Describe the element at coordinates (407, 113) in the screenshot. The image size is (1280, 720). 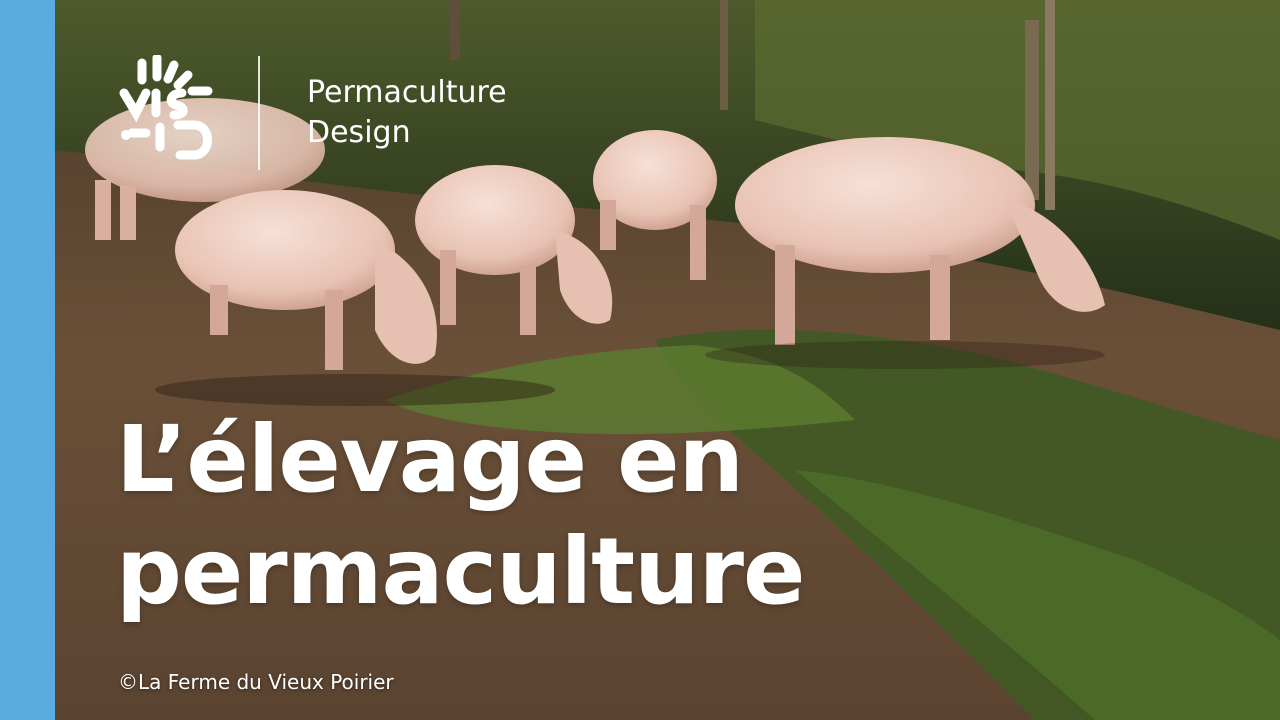
I see `brand-title: Permaculture Design` at that location.